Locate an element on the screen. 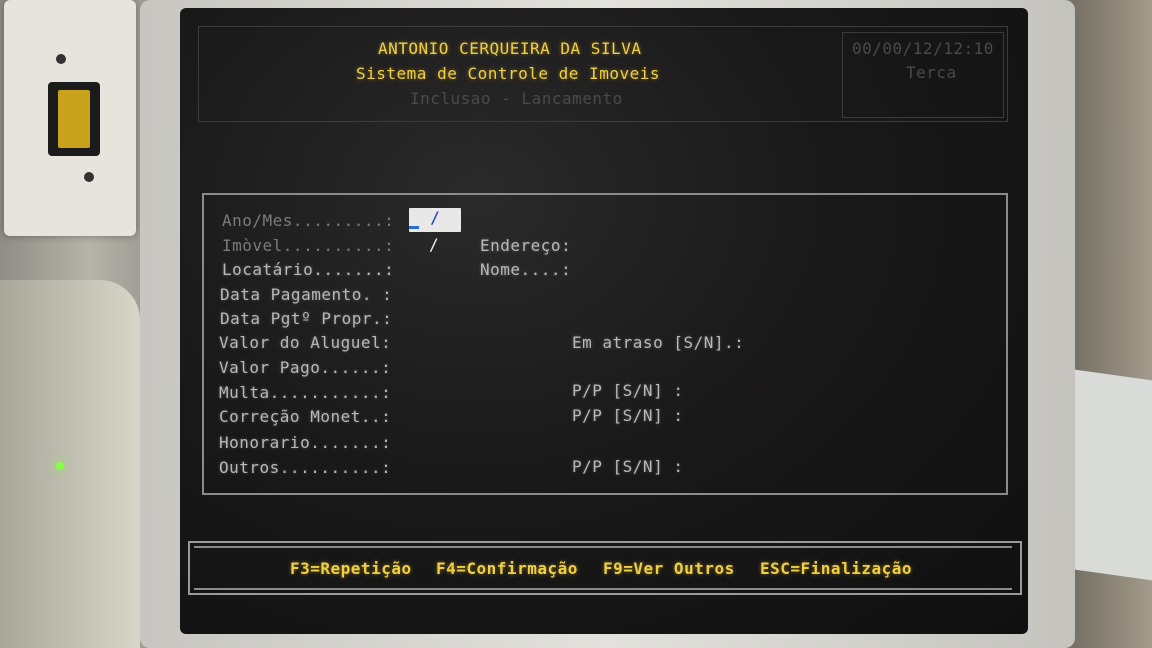  correcao-label: Correção Monet..: is located at coordinates (305, 416).